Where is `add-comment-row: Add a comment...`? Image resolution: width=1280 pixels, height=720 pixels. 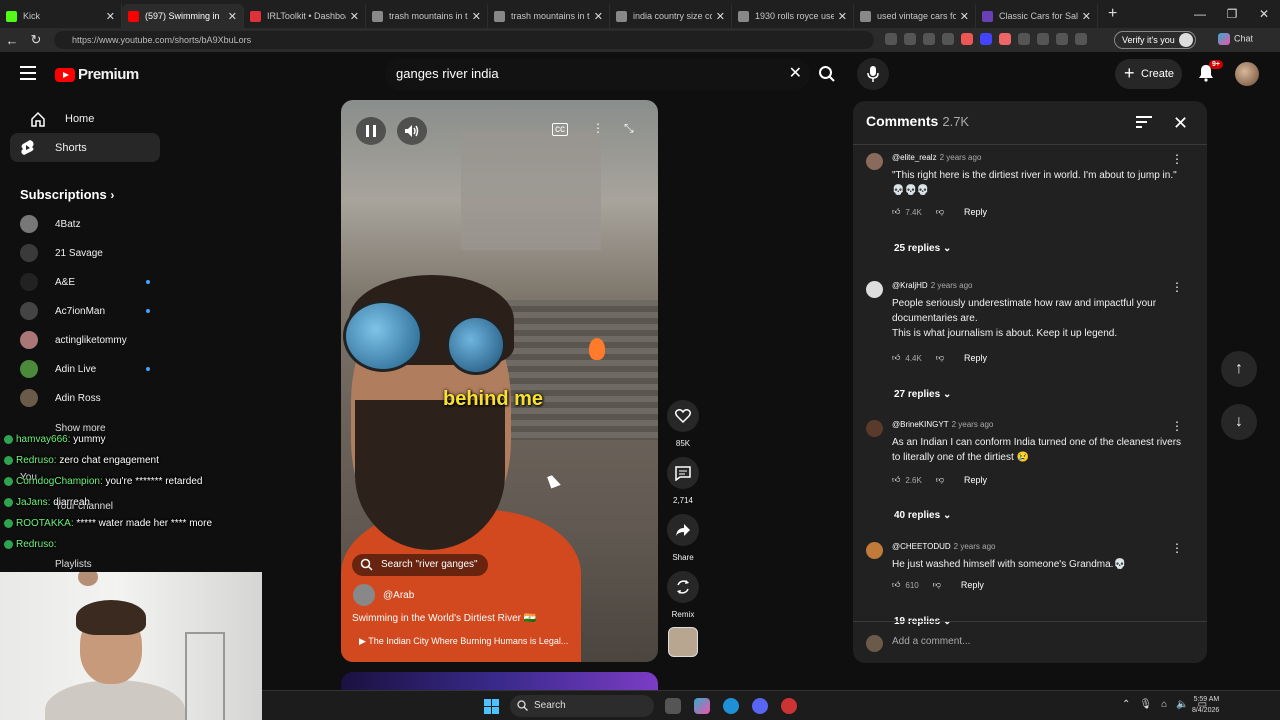 add-comment-row: Add a comment... is located at coordinates (1030, 642).